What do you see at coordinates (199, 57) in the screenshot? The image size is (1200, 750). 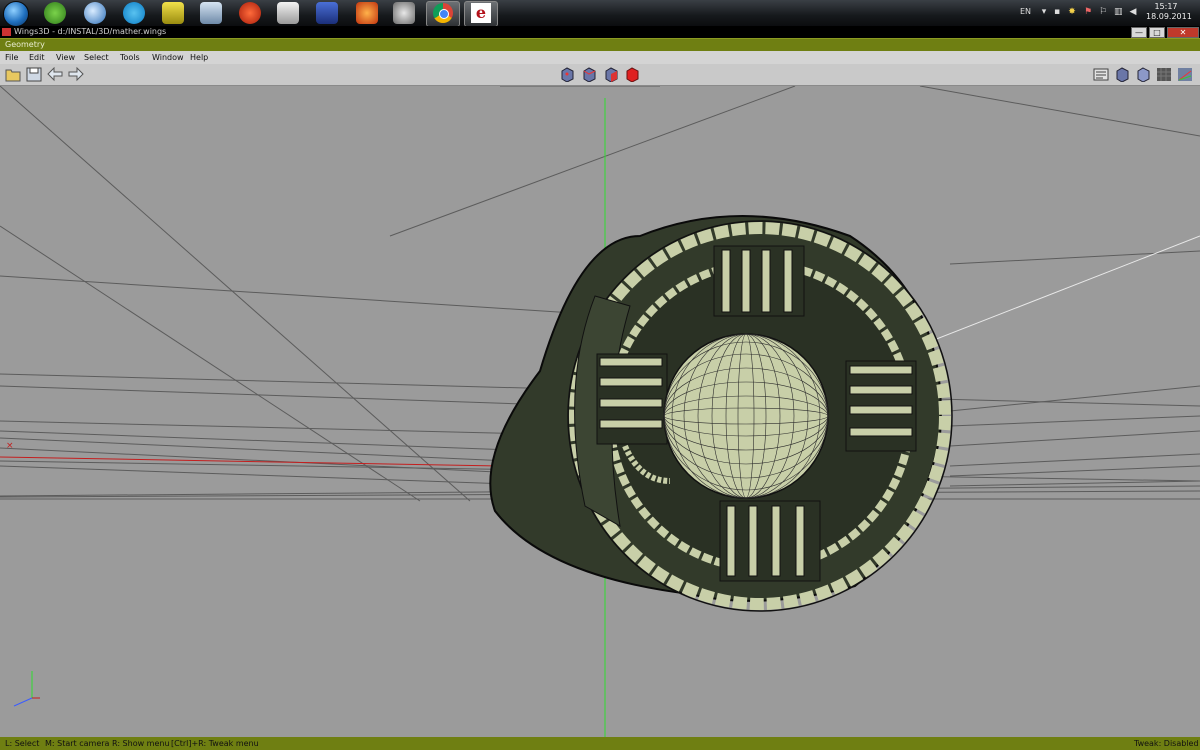 I see `menu-help: Help` at bounding box center [199, 57].